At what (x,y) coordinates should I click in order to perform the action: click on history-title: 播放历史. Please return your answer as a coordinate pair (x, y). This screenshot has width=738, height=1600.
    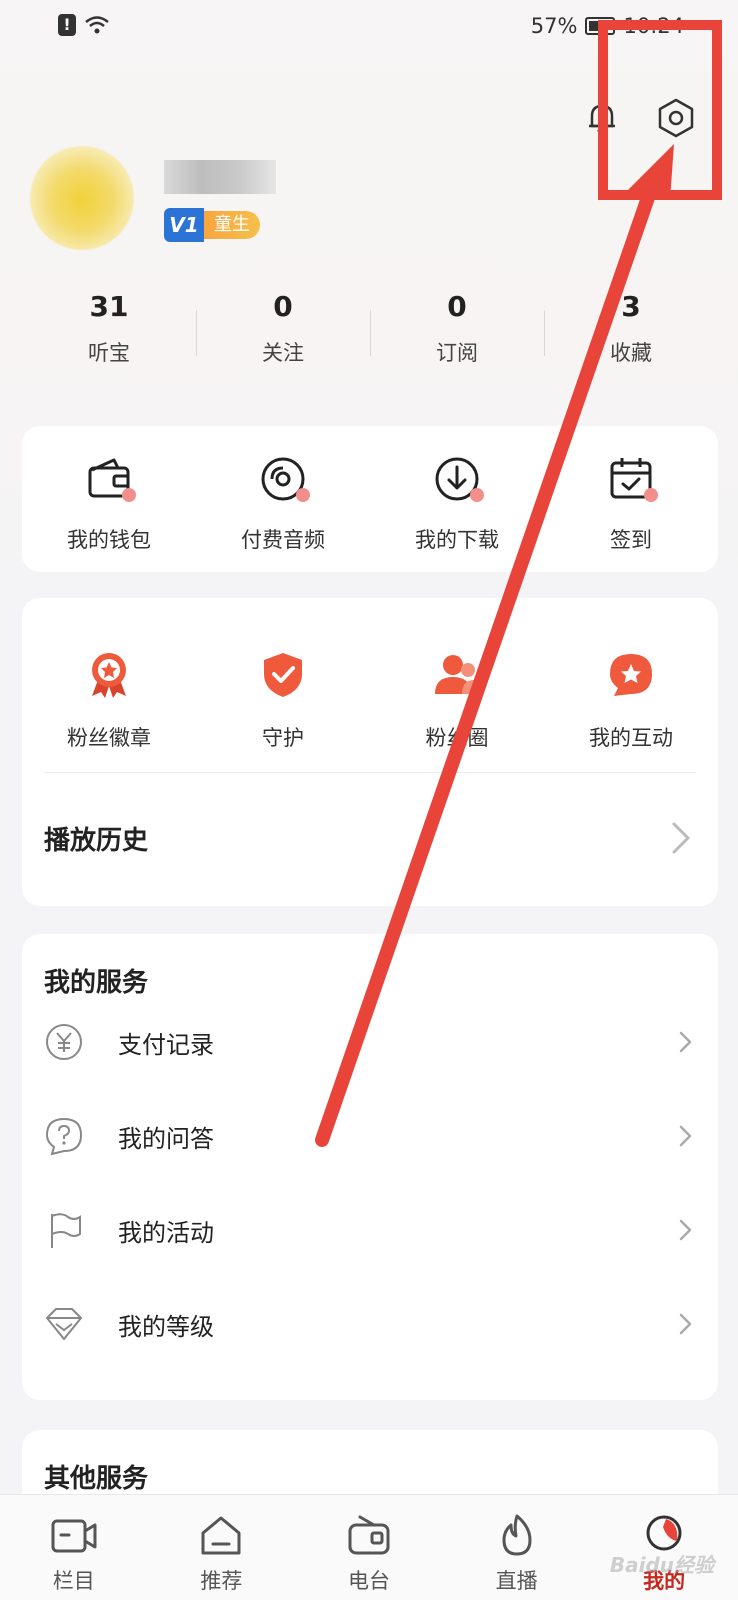
    Looking at the image, I should click on (96, 840).